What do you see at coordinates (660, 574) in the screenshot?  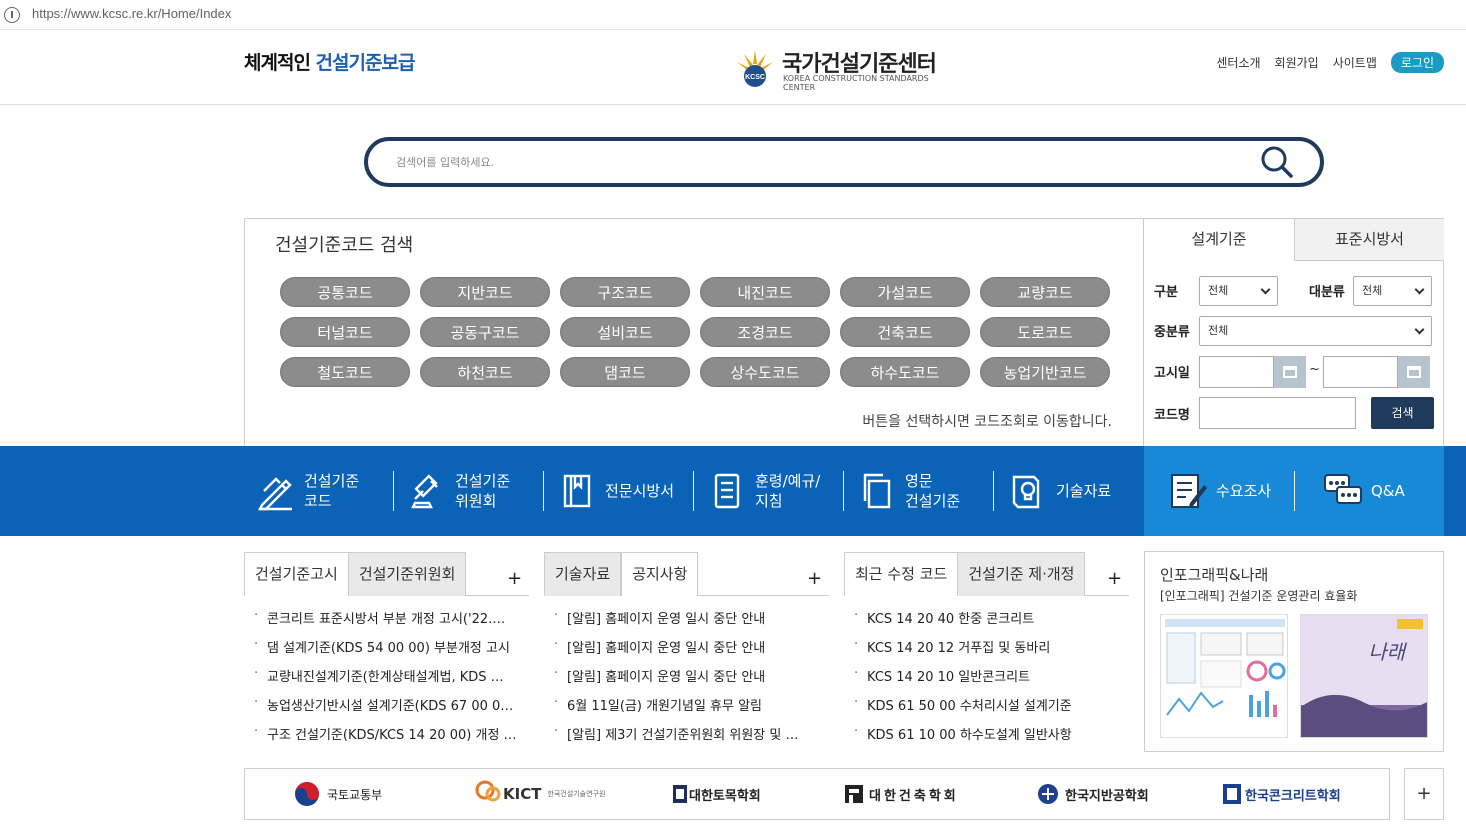 I see `tab-announcements: 공지사항` at bounding box center [660, 574].